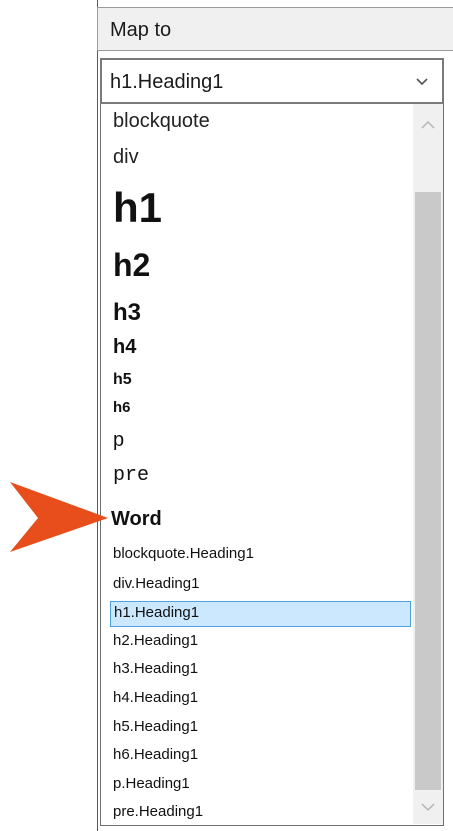 The image size is (453, 831). What do you see at coordinates (136, 519) in the screenshot?
I see `group-heading-word: Word` at bounding box center [136, 519].